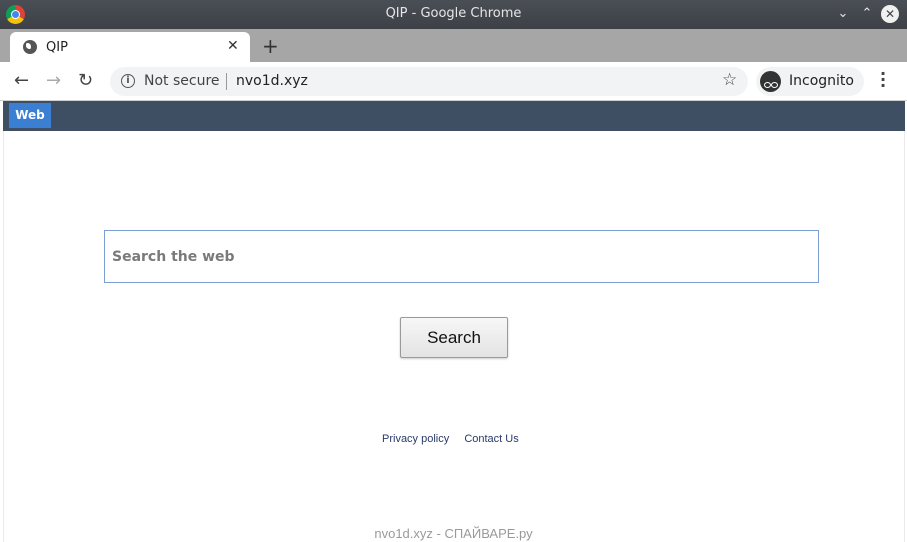 The width and height of the screenshot is (907, 542). Describe the element at coordinates (30, 115) in the screenshot. I see `web-tab: Web` at that location.